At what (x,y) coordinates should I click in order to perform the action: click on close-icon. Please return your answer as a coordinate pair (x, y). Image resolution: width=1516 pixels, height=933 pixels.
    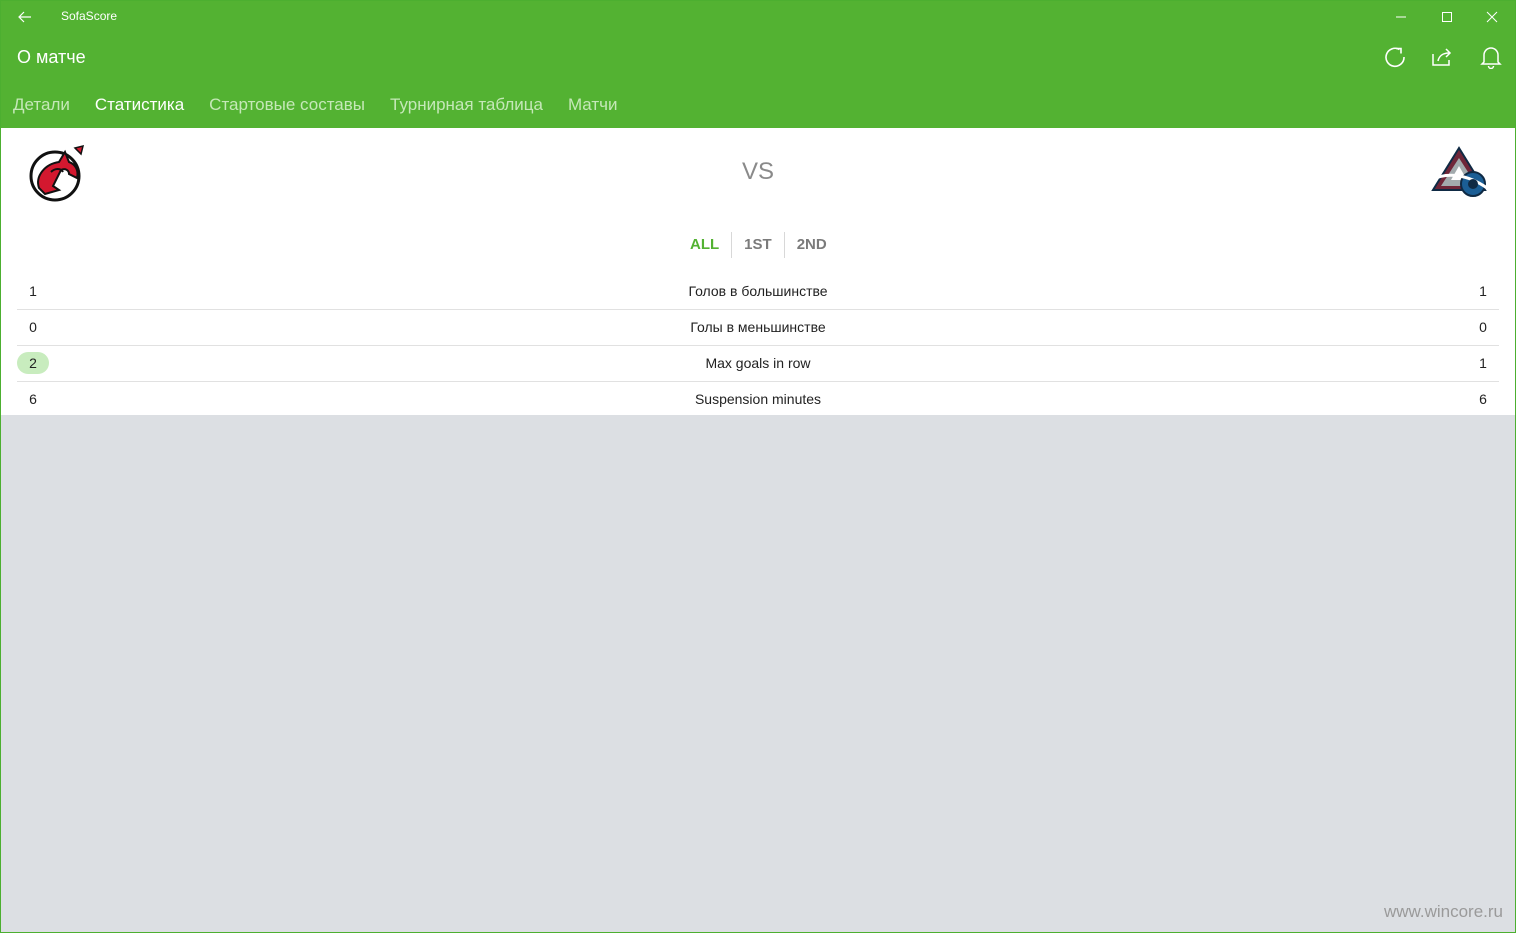
    Looking at the image, I should click on (1492, 17).